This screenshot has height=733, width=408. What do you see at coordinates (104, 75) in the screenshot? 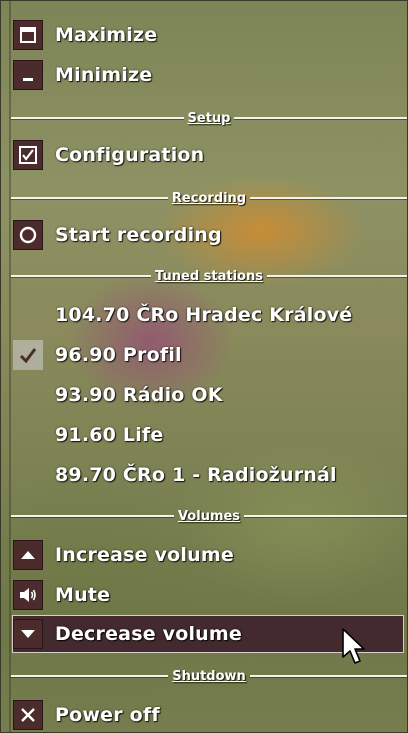
I see `minimize-label: Minimize` at bounding box center [104, 75].